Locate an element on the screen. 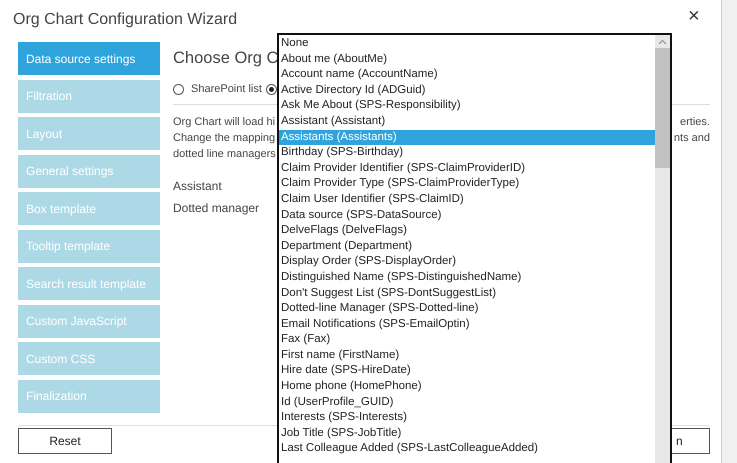 This screenshot has height=463, width=737. description-text: dotted line managers is located at coordinates (224, 154).